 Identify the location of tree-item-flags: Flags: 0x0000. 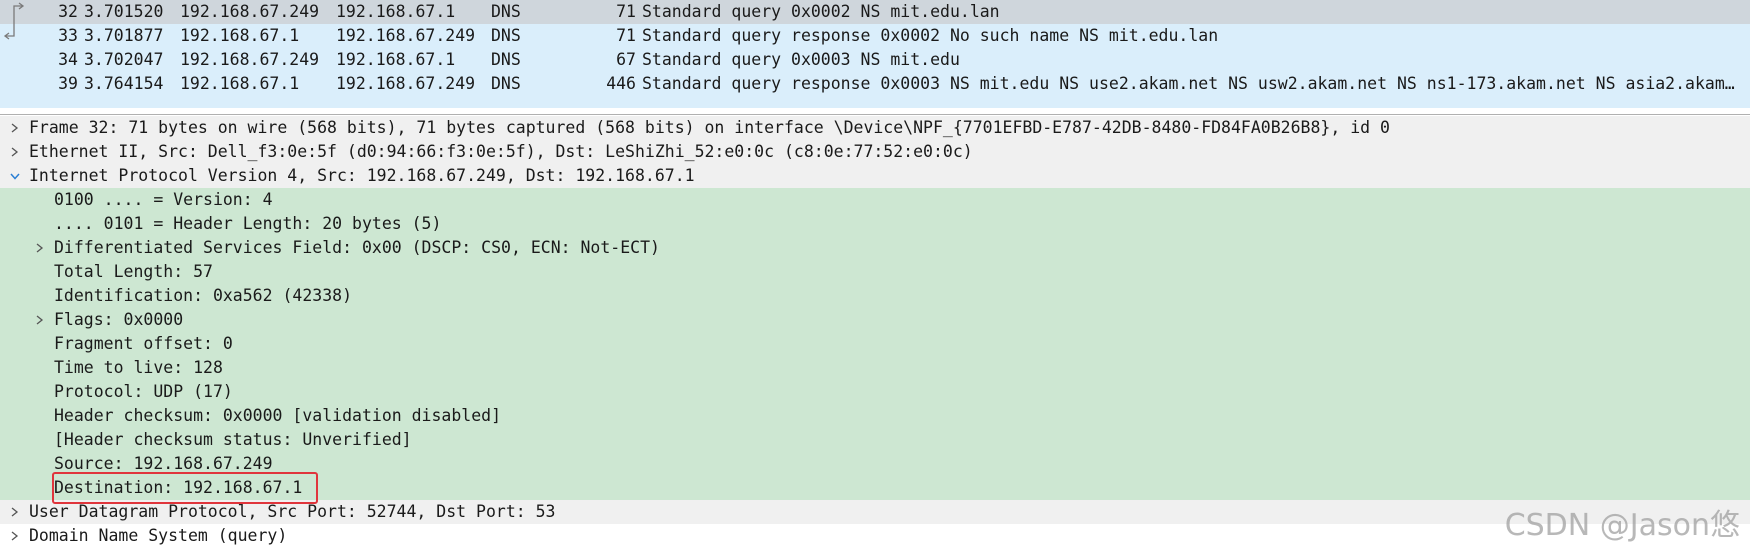
(875, 320).